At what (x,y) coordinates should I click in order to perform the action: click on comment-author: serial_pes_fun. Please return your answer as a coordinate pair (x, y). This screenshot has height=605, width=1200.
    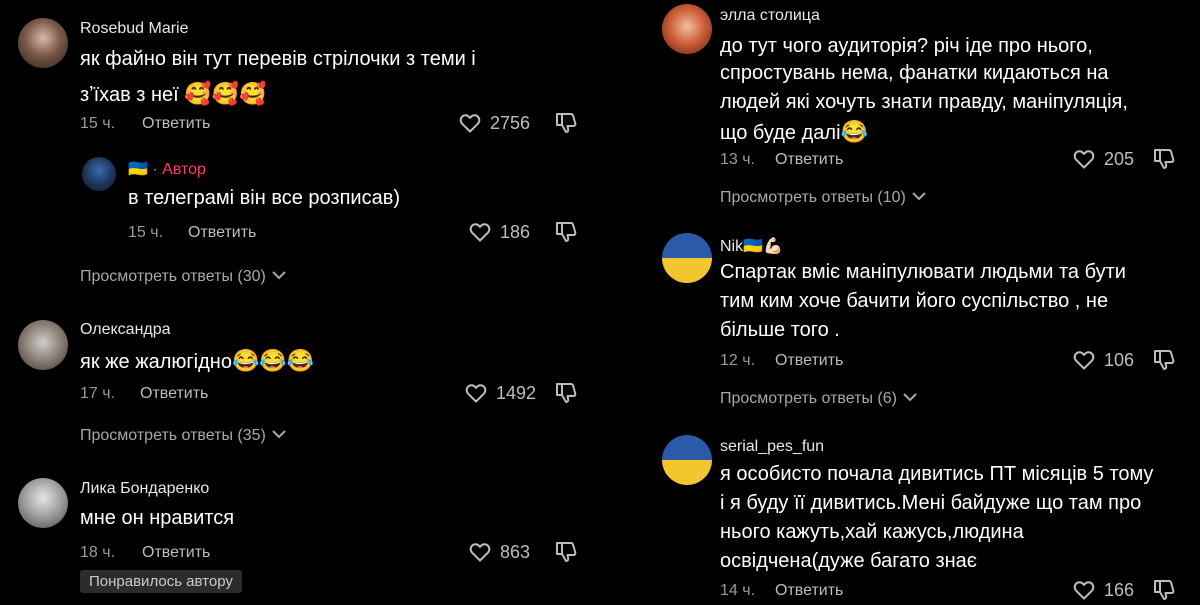
    Looking at the image, I should click on (772, 447).